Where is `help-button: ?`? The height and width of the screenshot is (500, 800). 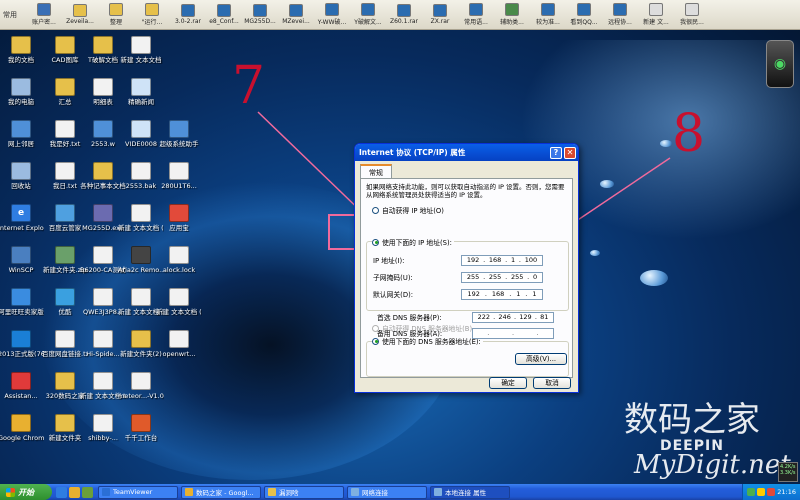
help-button: ? is located at coordinates (556, 152).